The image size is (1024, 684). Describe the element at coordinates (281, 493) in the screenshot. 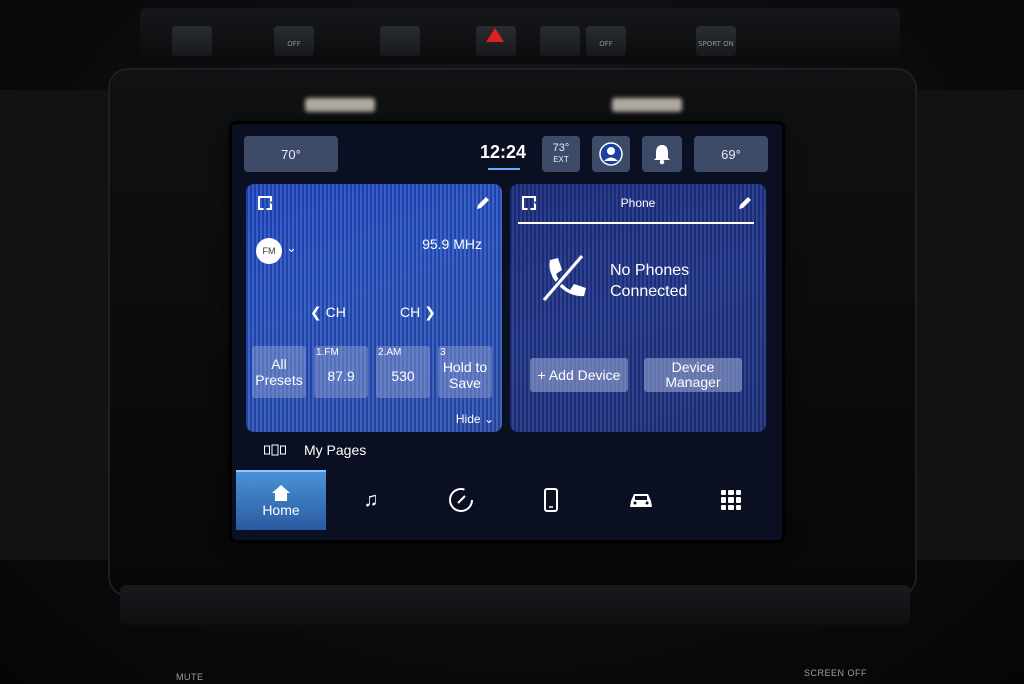

I see `home-icon` at that location.